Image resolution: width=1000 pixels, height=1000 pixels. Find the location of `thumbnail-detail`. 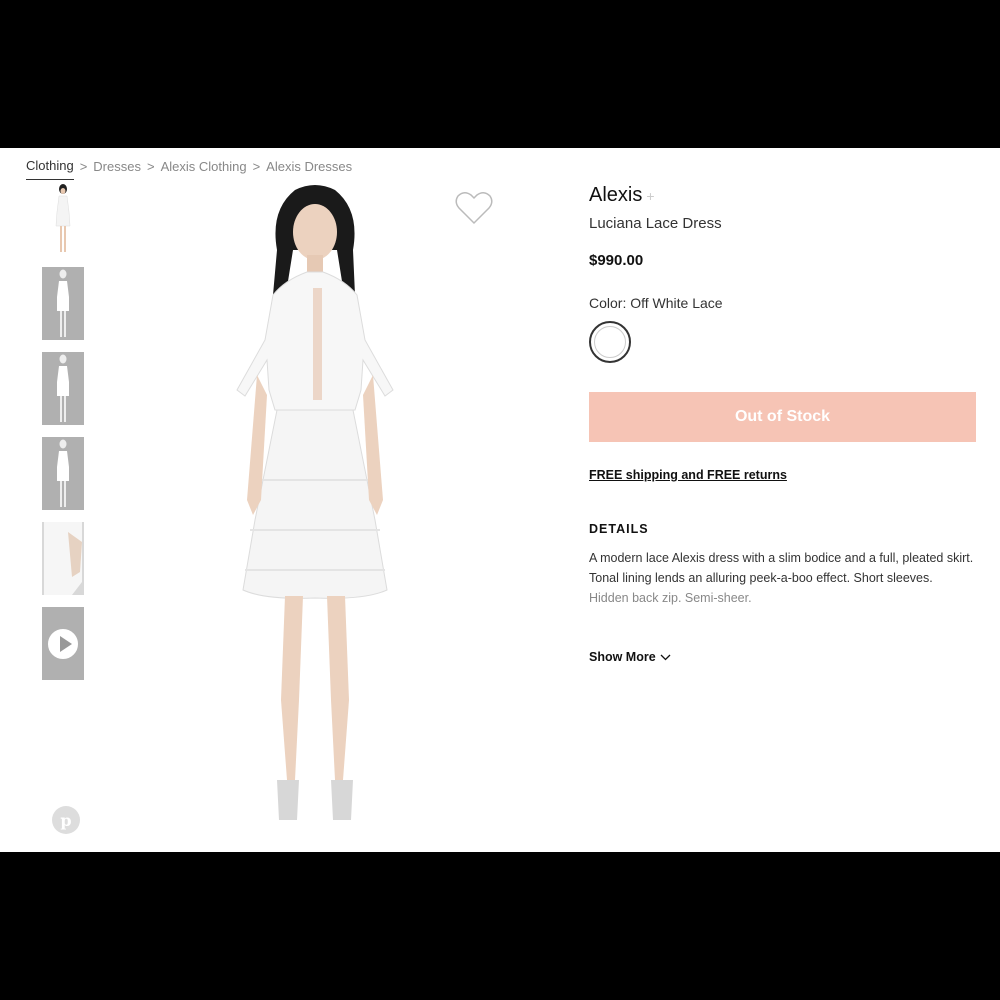

thumbnail-detail is located at coordinates (63, 558).